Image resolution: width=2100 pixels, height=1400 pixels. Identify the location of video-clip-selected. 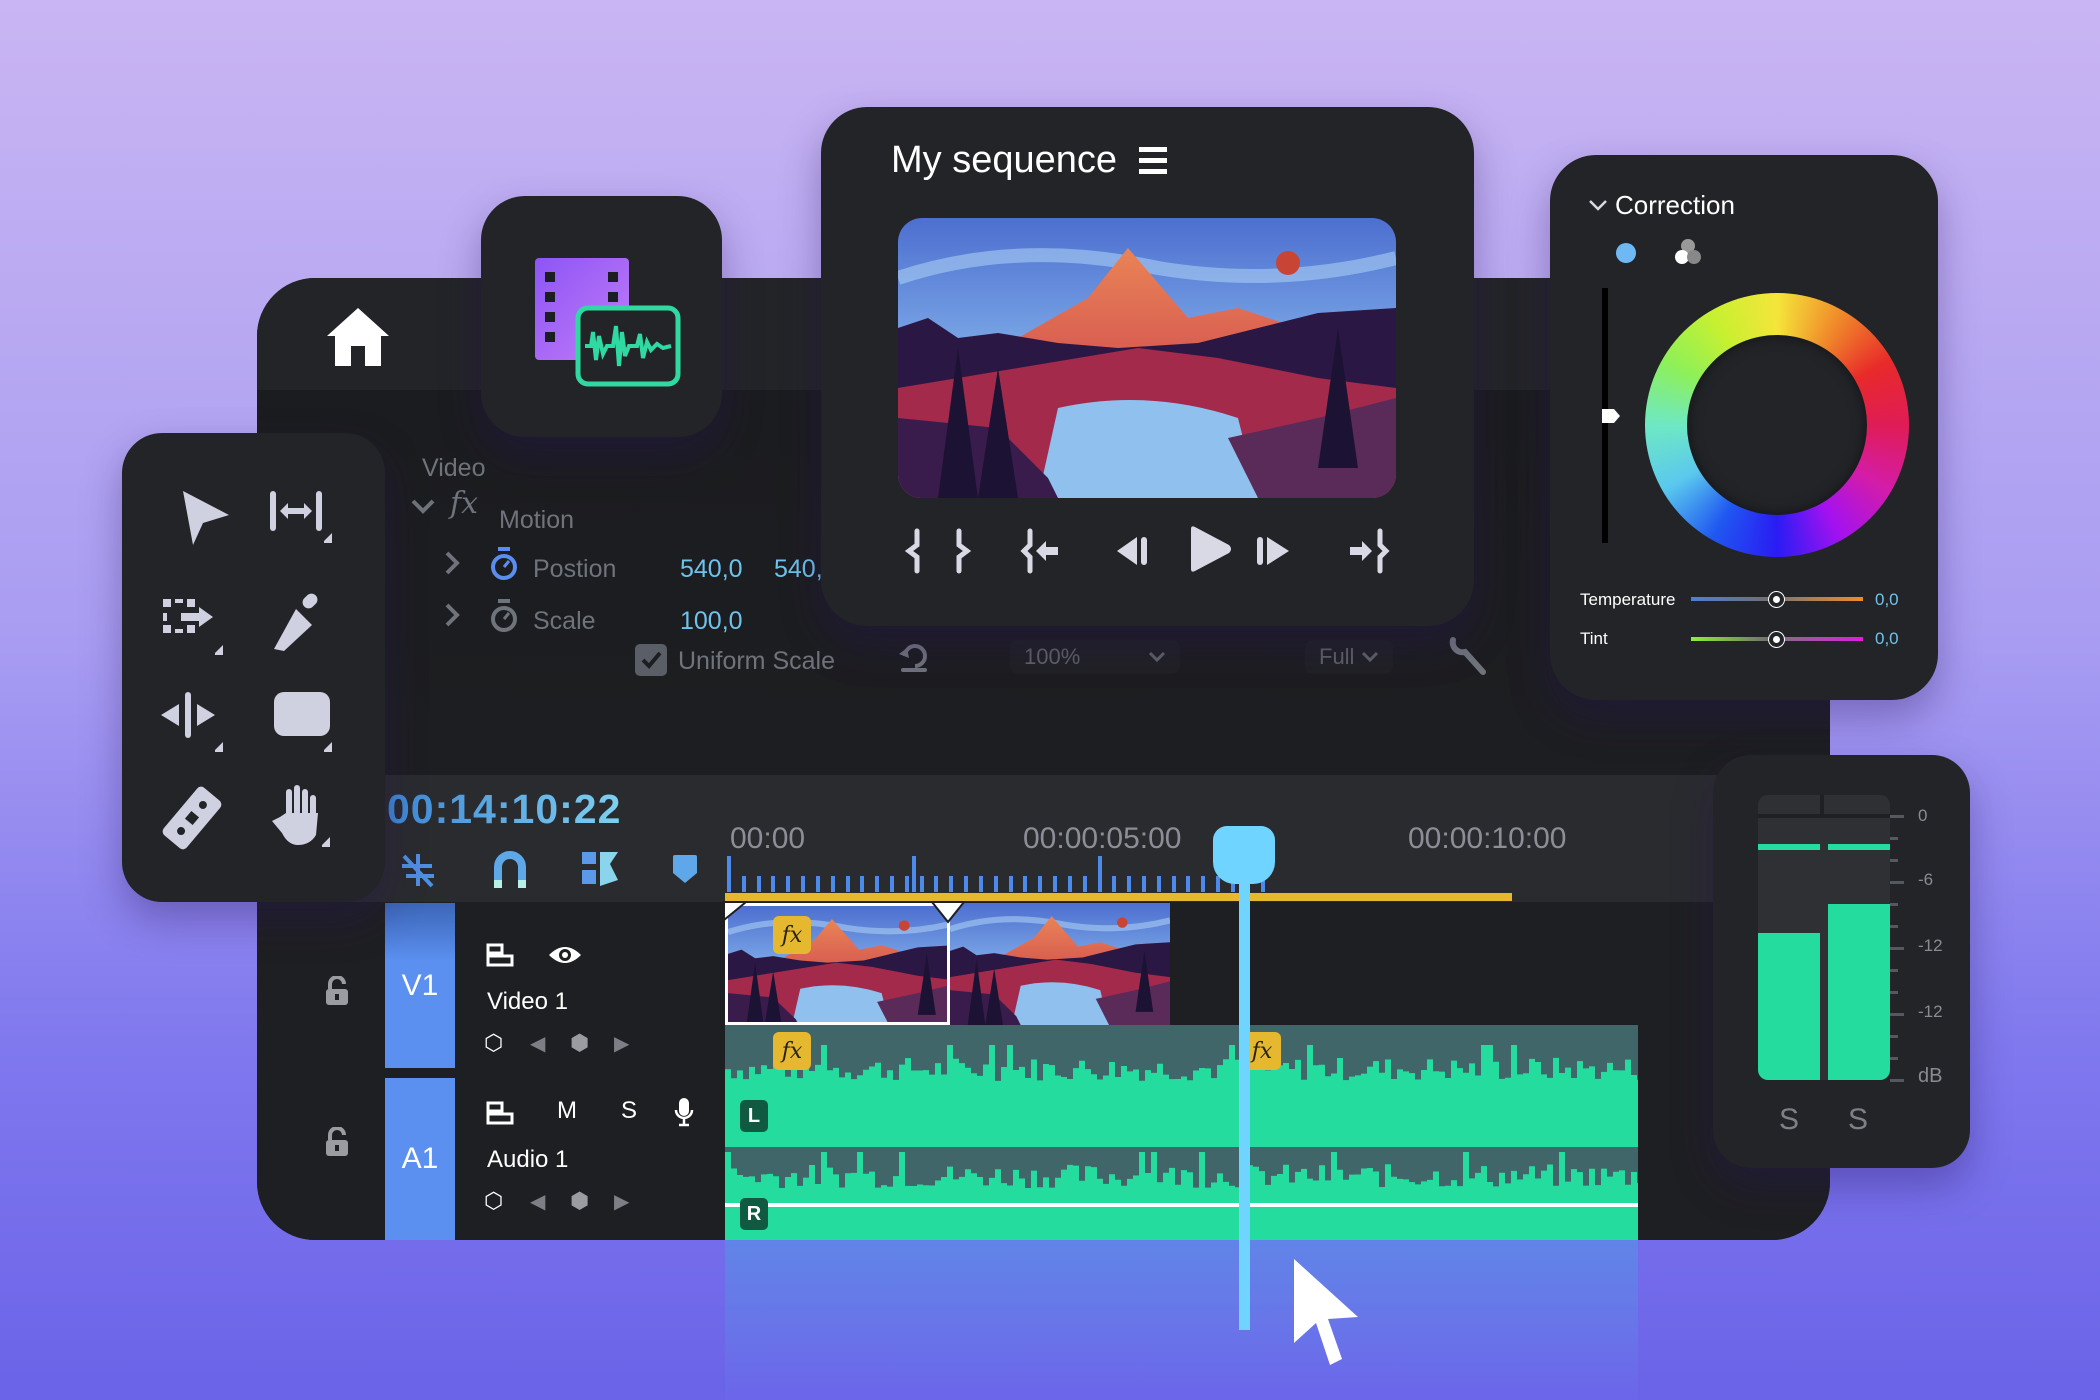
(837, 964).